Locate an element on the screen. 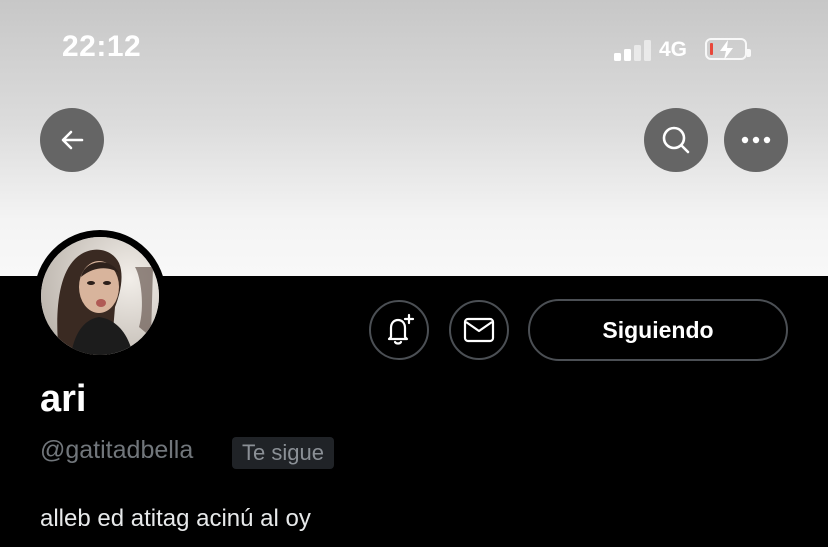  signal-strength-icon is located at coordinates (634, 50).